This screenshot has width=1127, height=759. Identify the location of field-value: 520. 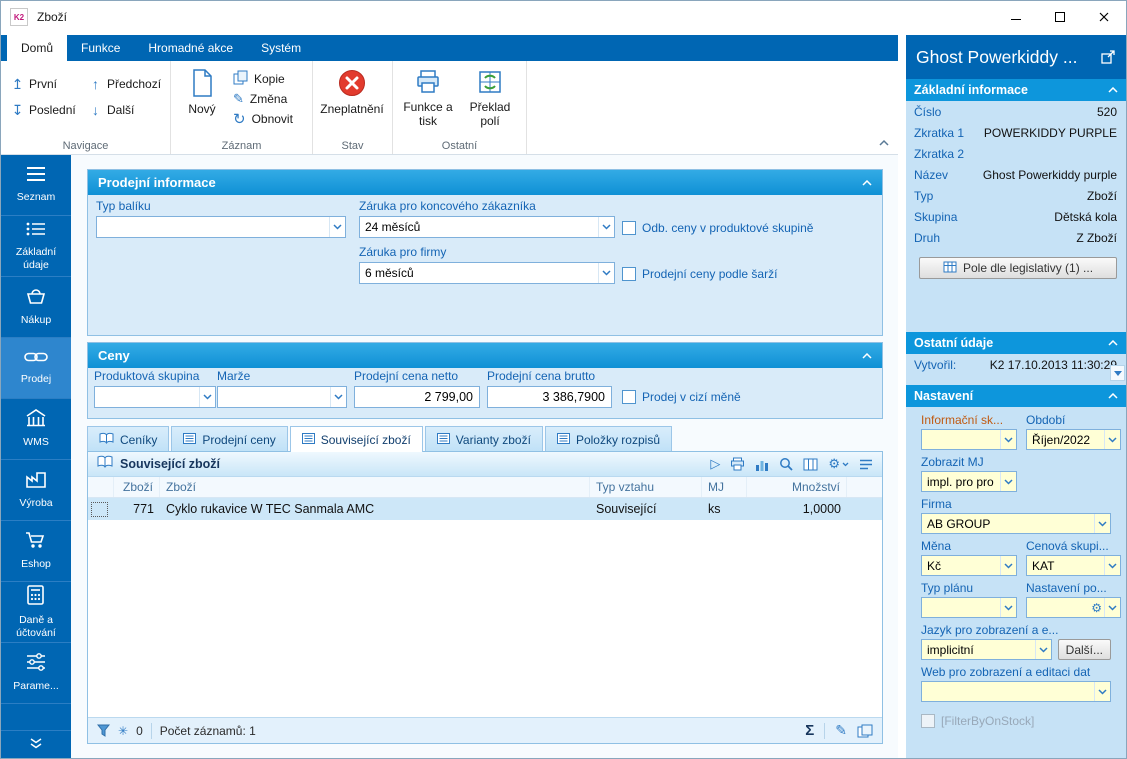
(1107, 112).